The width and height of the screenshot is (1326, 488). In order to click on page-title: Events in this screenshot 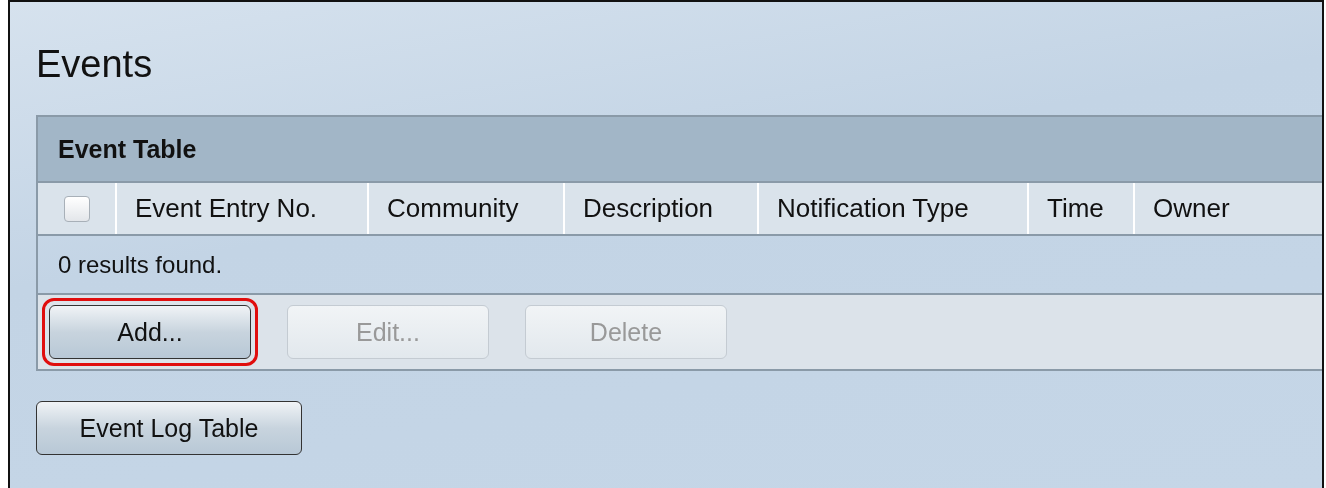, I will do `click(95, 64)`.